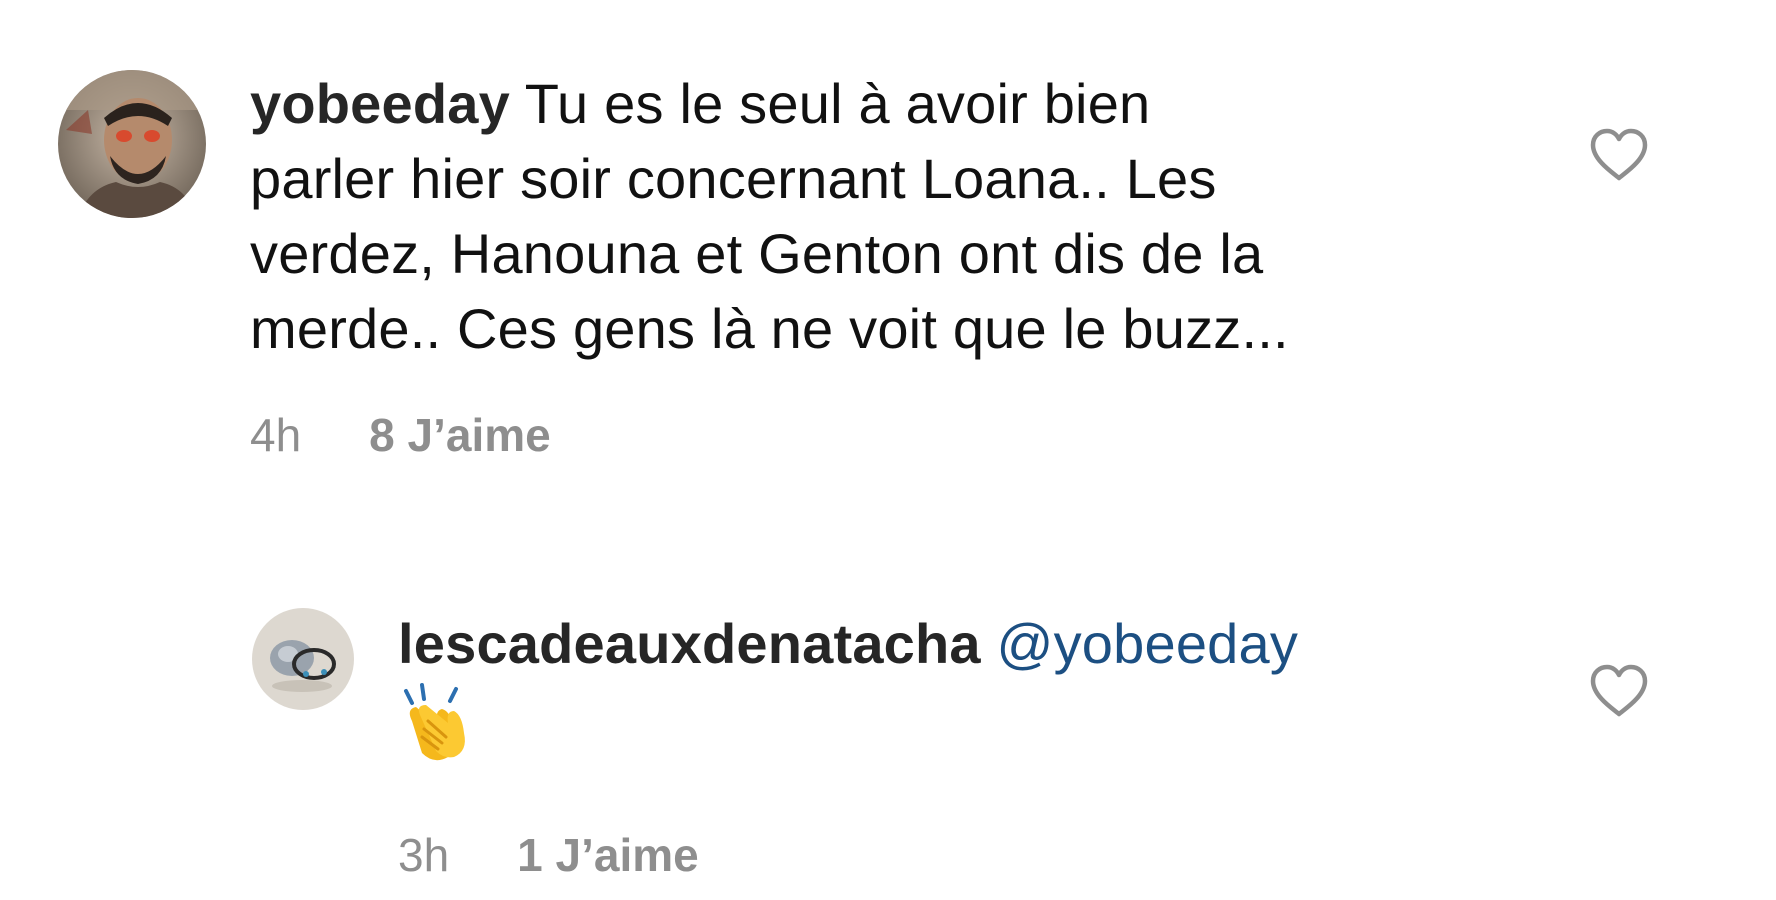  I want to click on comment-text-line: parler hier soir concernant Loana.. Les, so click(733, 178).